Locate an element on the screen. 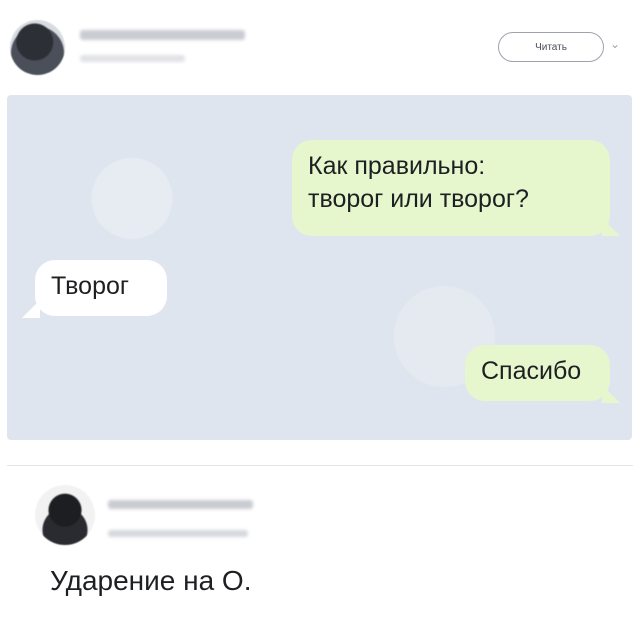 This screenshot has width=640, height=617. follow-button: Читать is located at coordinates (551, 47).